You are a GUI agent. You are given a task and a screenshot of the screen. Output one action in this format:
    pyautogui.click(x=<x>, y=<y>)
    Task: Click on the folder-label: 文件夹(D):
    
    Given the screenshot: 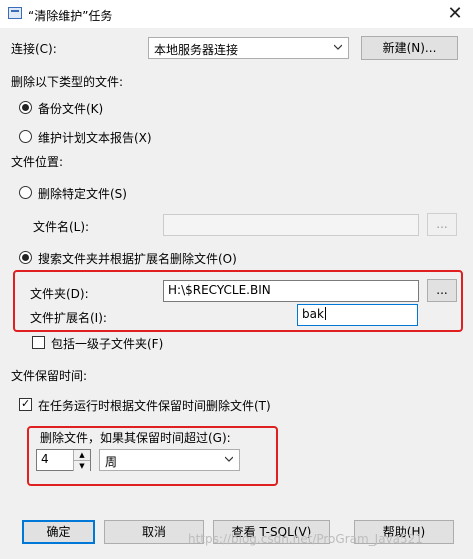 What is the action you would take?
    pyautogui.click(x=59, y=294)
    